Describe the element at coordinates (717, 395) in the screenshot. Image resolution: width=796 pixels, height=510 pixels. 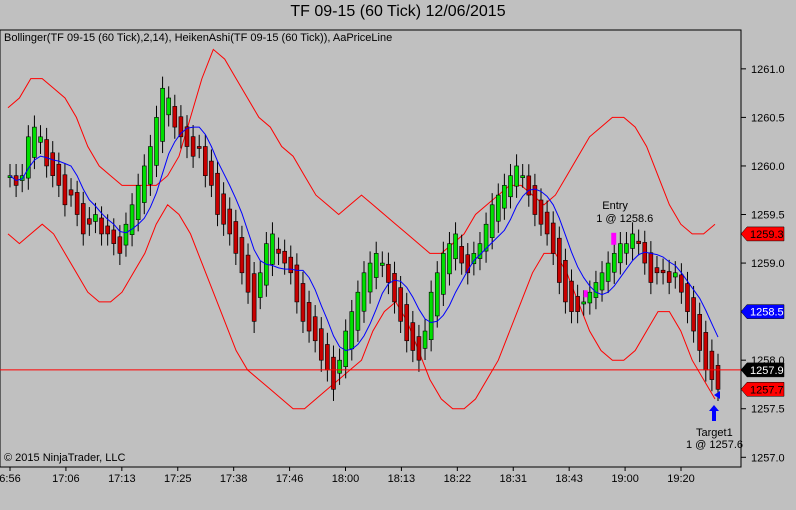
I see `target-marker` at that location.